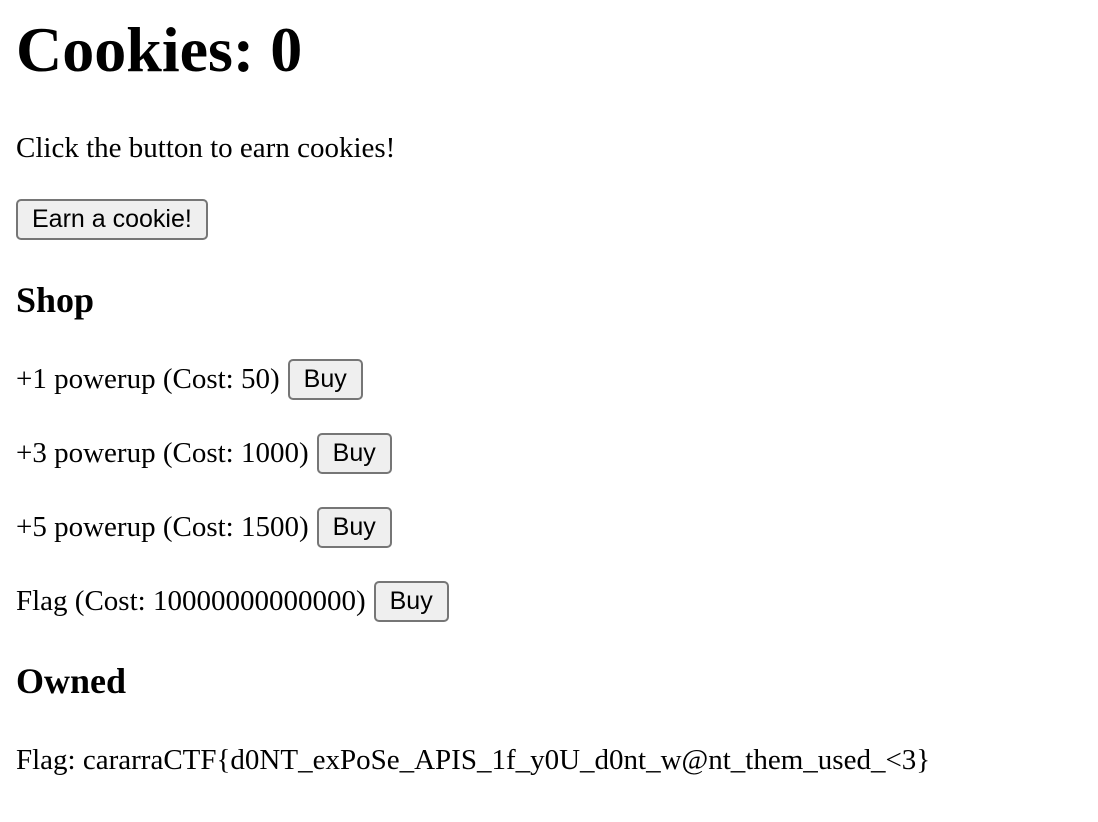 The image size is (1098, 822). I want to click on owned-heading: Owned, so click(71, 681).